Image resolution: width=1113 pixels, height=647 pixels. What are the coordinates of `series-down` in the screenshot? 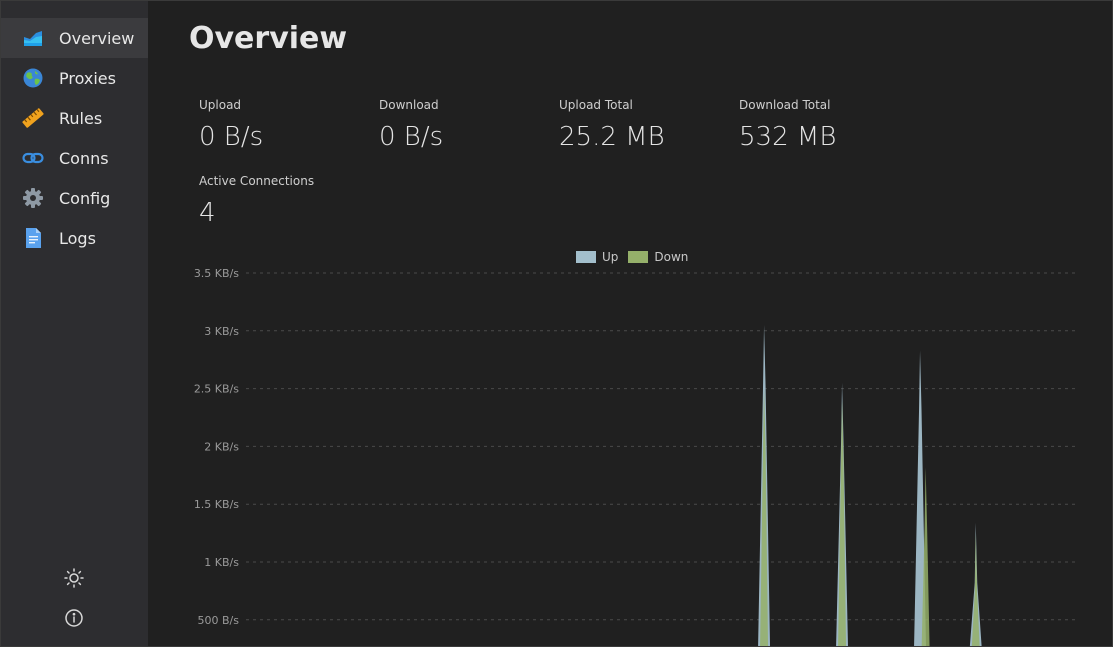 It's located at (870, 517).